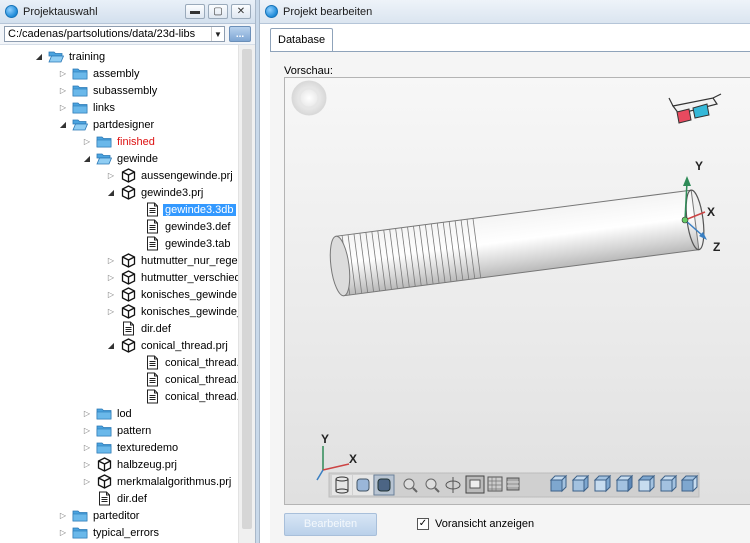 Image resolution: width=750 pixels, height=543 pixels. What do you see at coordinates (80, 125) in the screenshot?
I see `folder-open-icon` at bounding box center [80, 125].